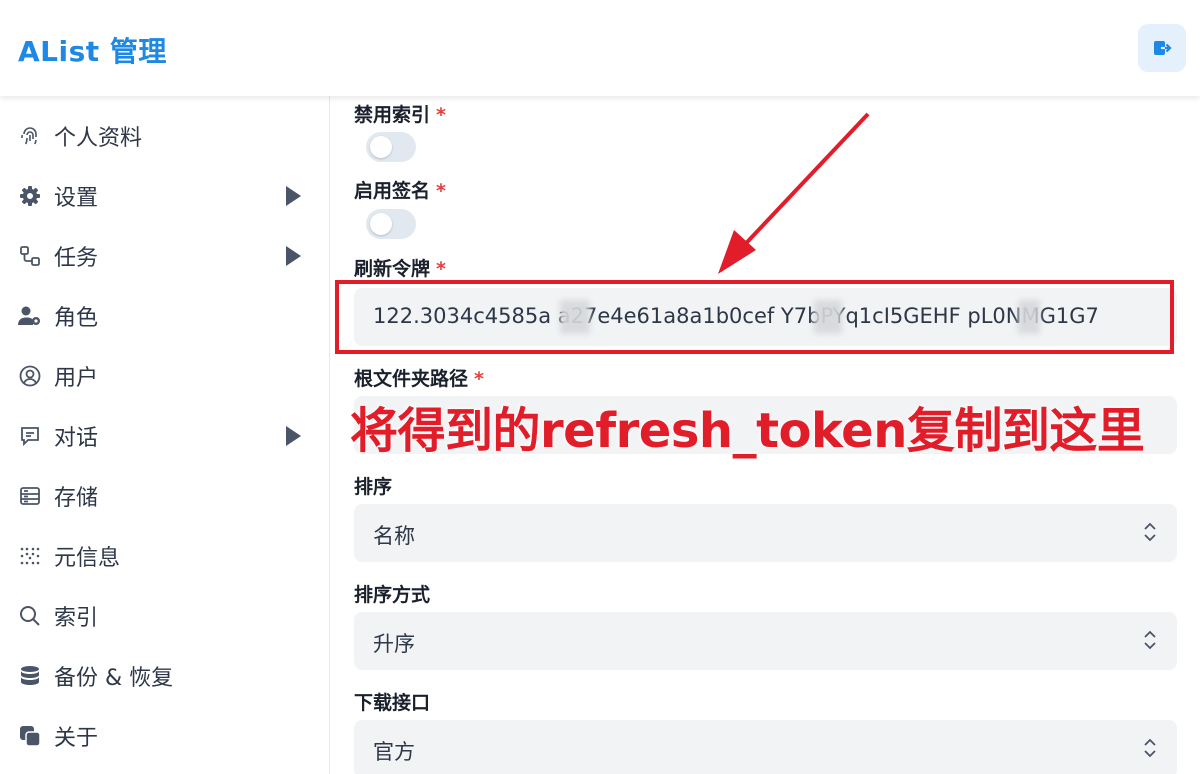 The width and height of the screenshot is (1200, 774). I want to click on search-icon, so click(30, 616).